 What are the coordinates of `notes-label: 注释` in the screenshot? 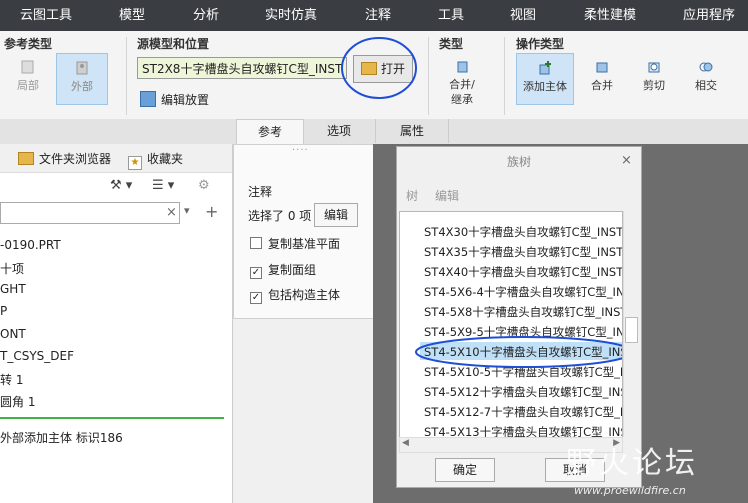 It's located at (260, 192).